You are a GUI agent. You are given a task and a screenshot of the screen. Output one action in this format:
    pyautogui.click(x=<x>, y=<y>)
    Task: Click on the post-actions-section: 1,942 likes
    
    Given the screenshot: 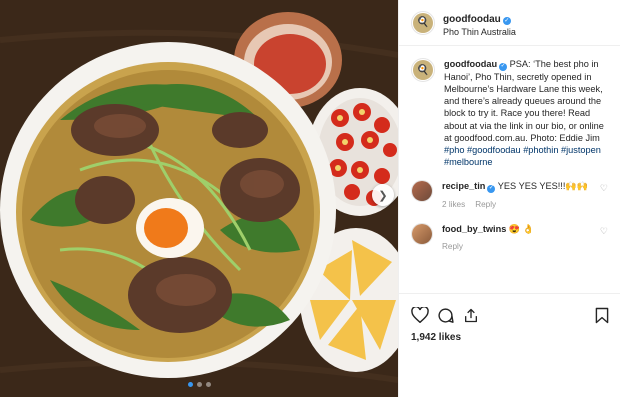 What is the action you would take?
    pyautogui.click(x=509, y=345)
    